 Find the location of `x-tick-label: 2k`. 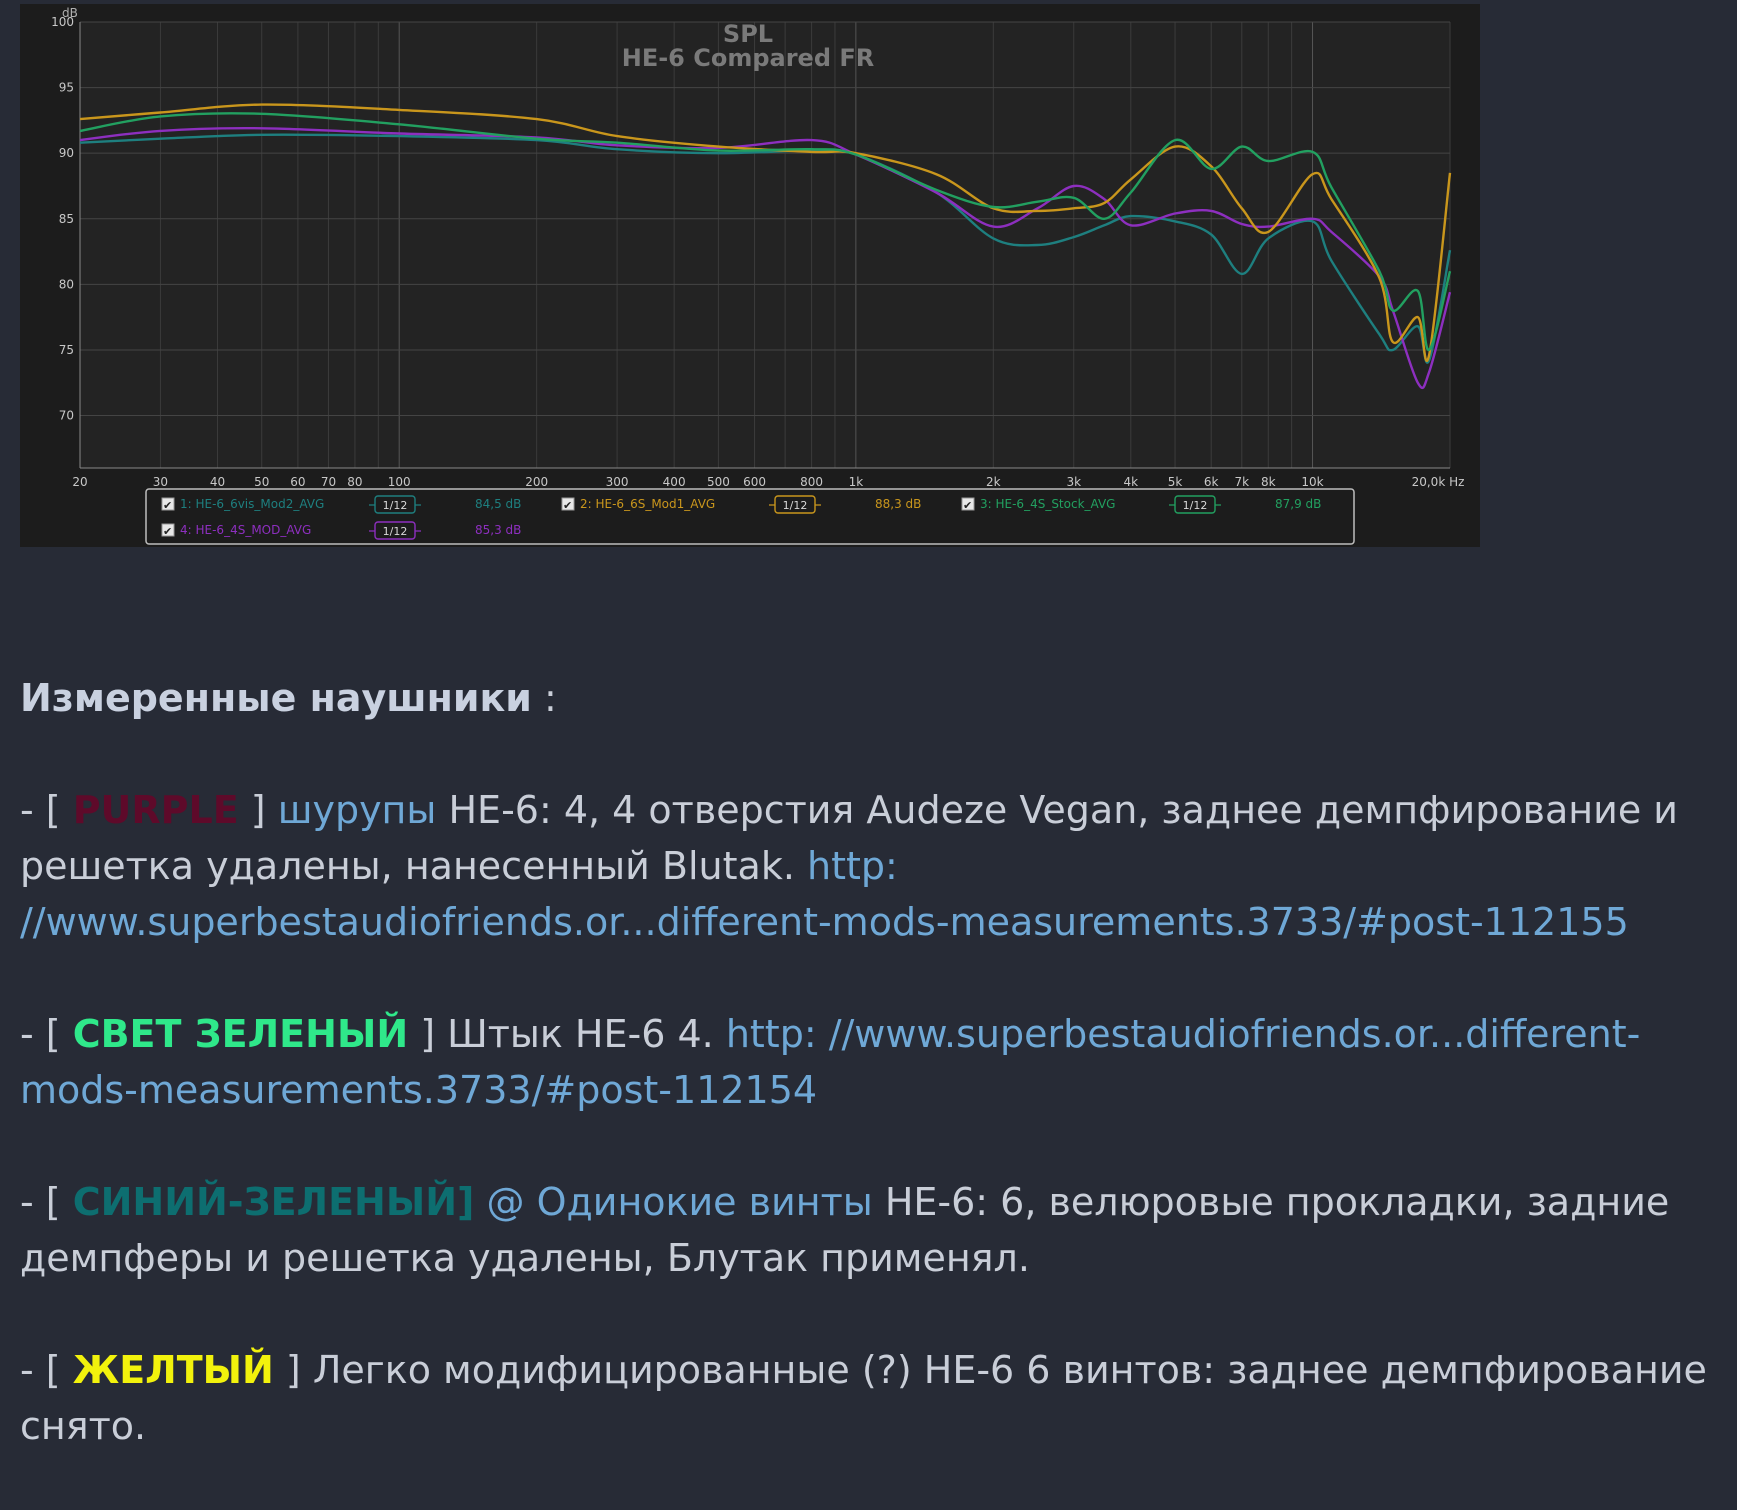

x-tick-label: 2k is located at coordinates (993, 482).